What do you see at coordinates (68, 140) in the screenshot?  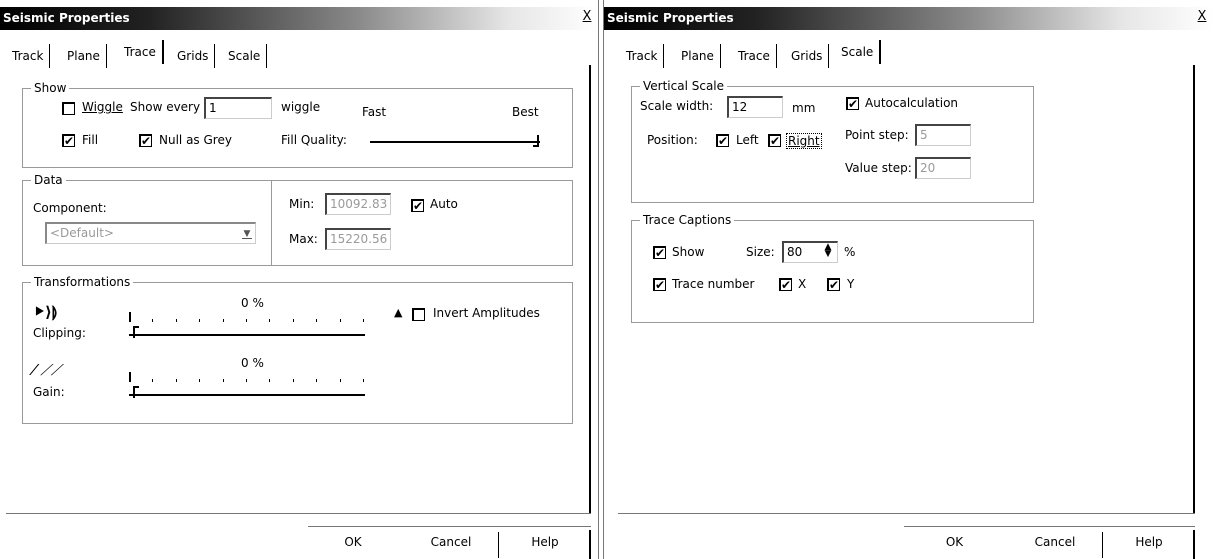 I see `fill-checkbox: ✔` at bounding box center [68, 140].